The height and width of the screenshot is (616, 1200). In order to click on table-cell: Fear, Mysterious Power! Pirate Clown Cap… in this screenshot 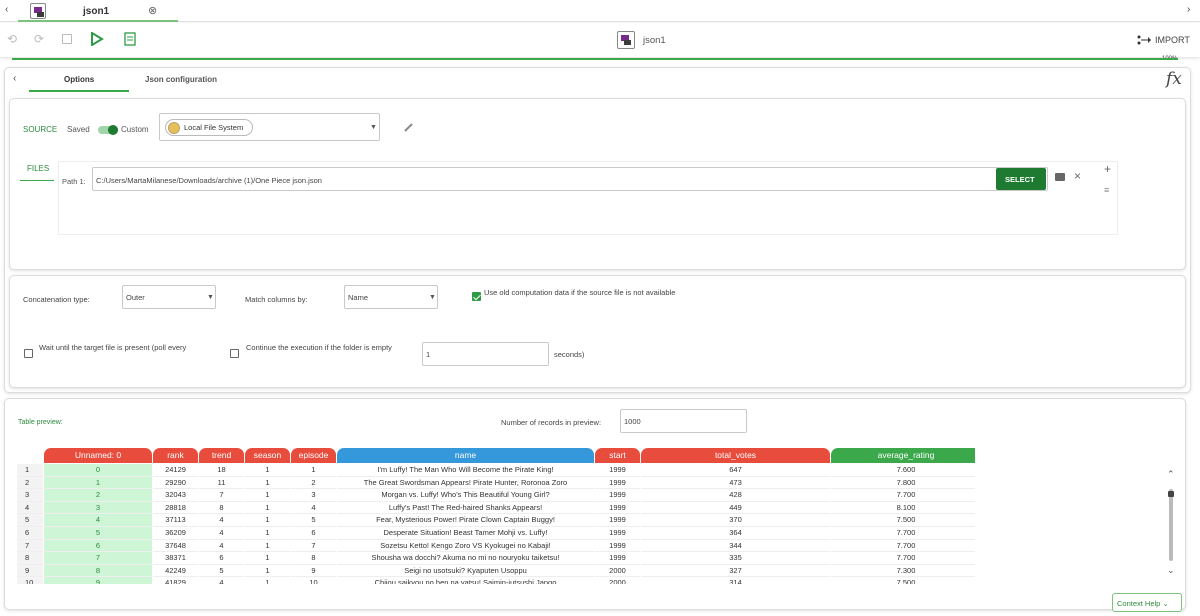, I will do `click(465, 520)`.